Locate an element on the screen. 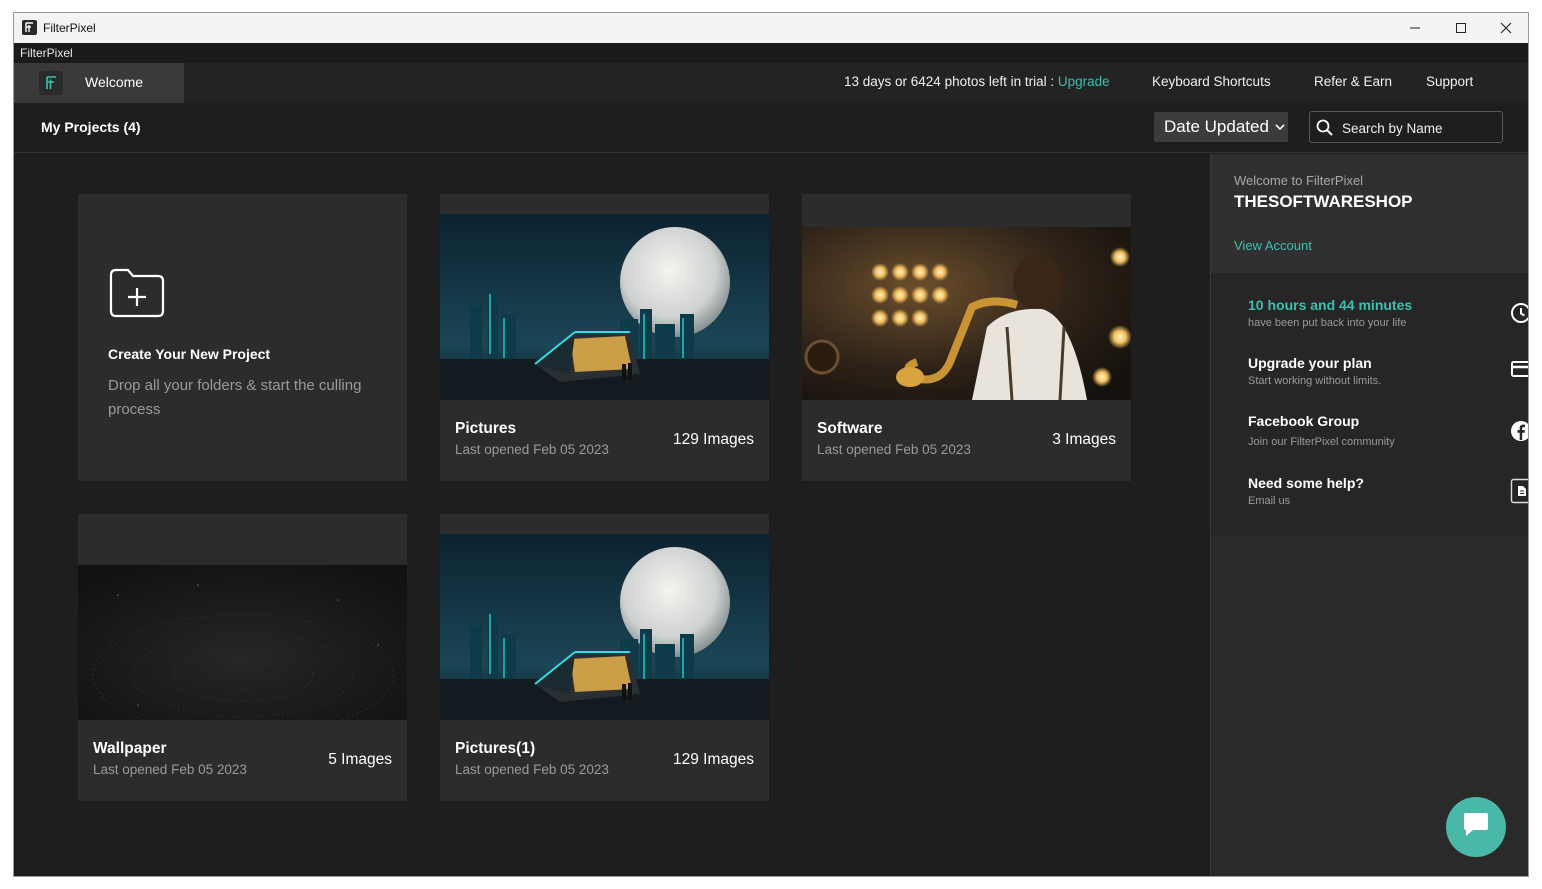 The width and height of the screenshot is (1542, 889). help-subtitle: Email us is located at coordinates (1269, 501).